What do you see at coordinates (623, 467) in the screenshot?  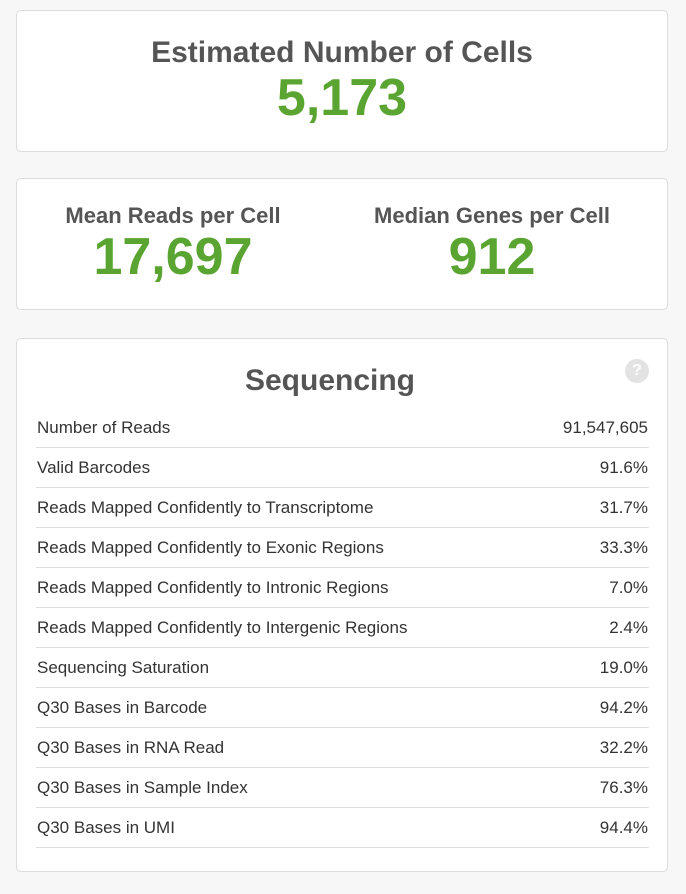 I see `row-value: 91.6%` at bounding box center [623, 467].